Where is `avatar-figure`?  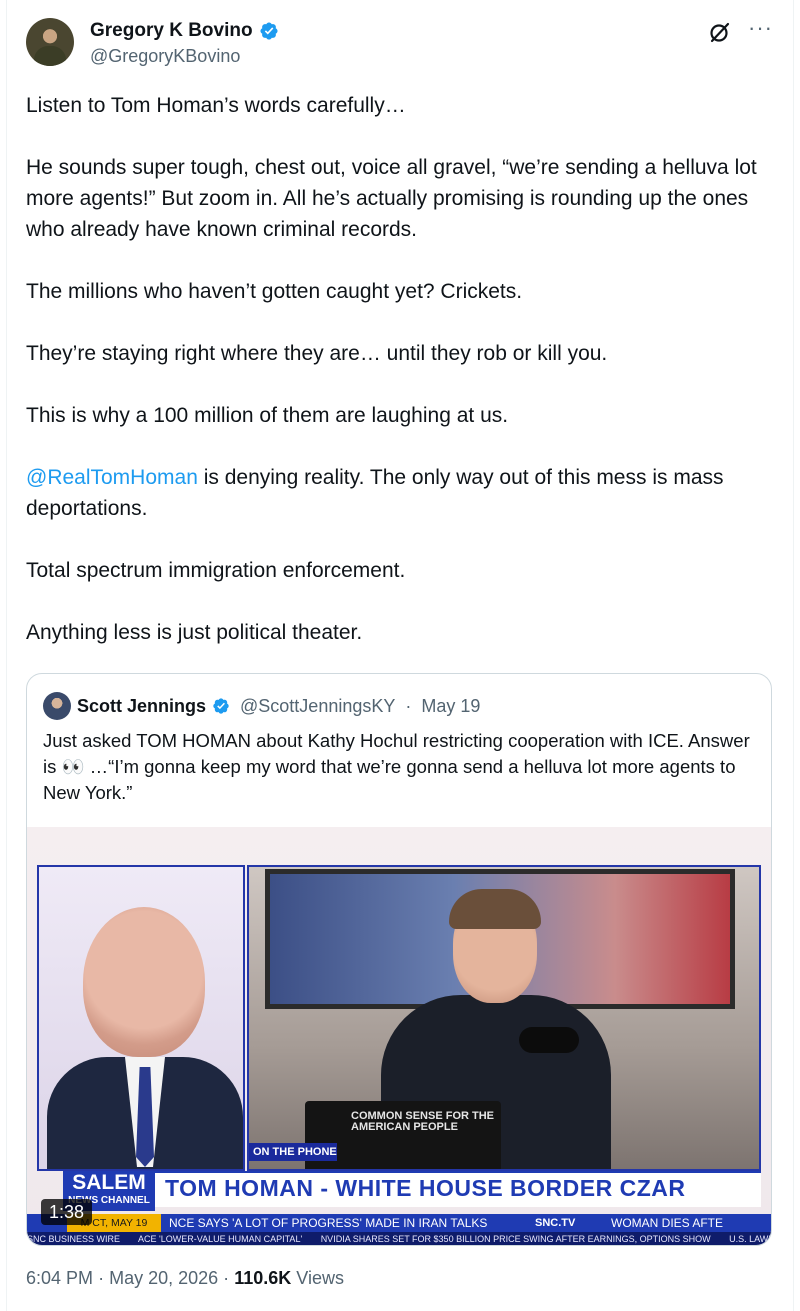
avatar-figure is located at coordinates (50, 56).